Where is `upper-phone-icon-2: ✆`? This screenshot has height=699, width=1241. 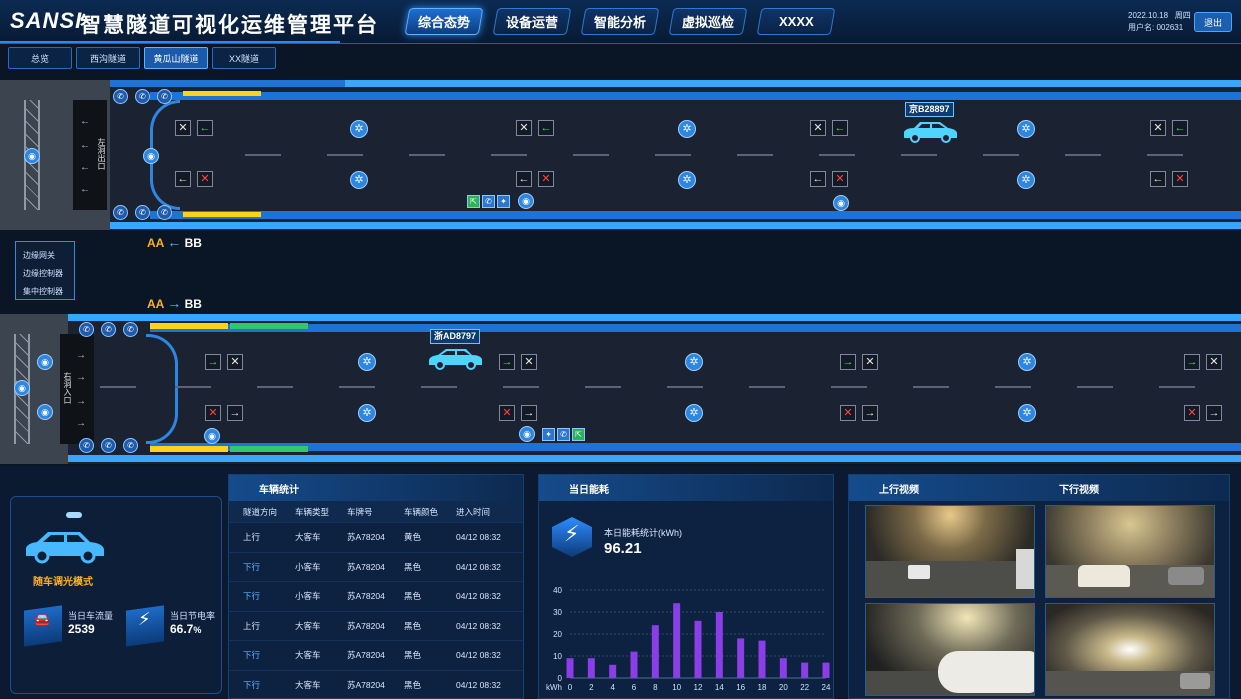 upper-phone-icon-2: ✆ is located at coordinates (142, 96).